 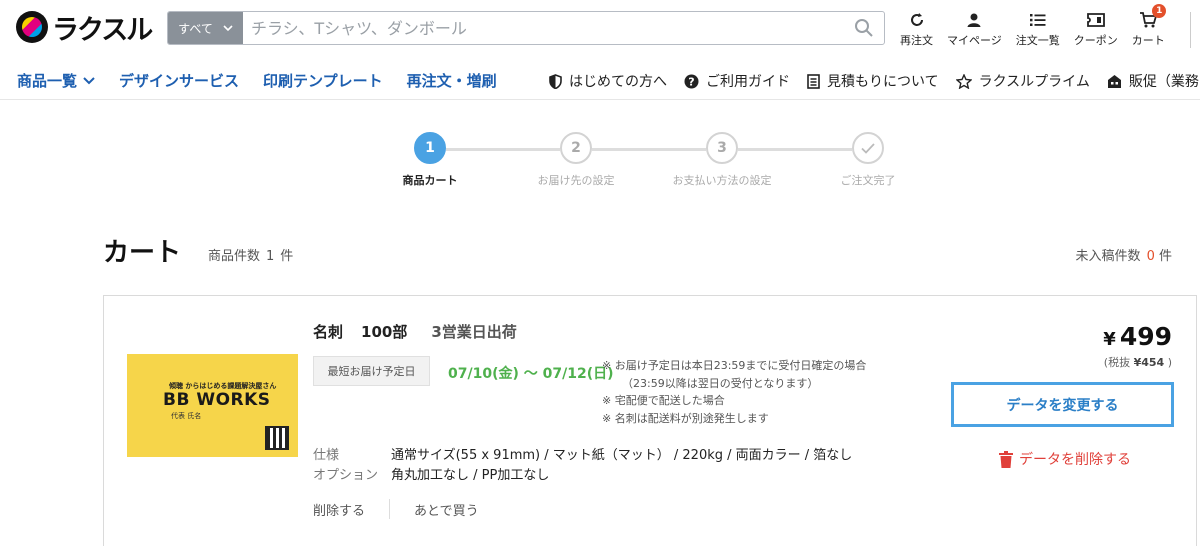 I want to click on item-actions: 削除する あとで買う, so click(x=396, y=509).